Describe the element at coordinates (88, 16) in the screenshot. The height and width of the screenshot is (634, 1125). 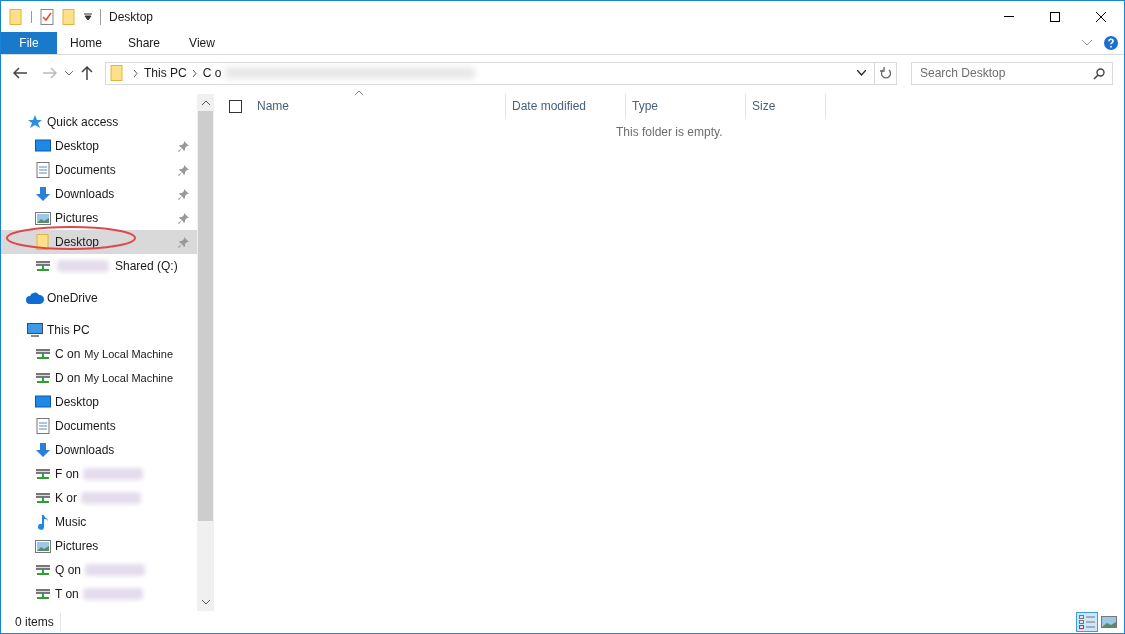
I see `dropdown-icon` at that location.